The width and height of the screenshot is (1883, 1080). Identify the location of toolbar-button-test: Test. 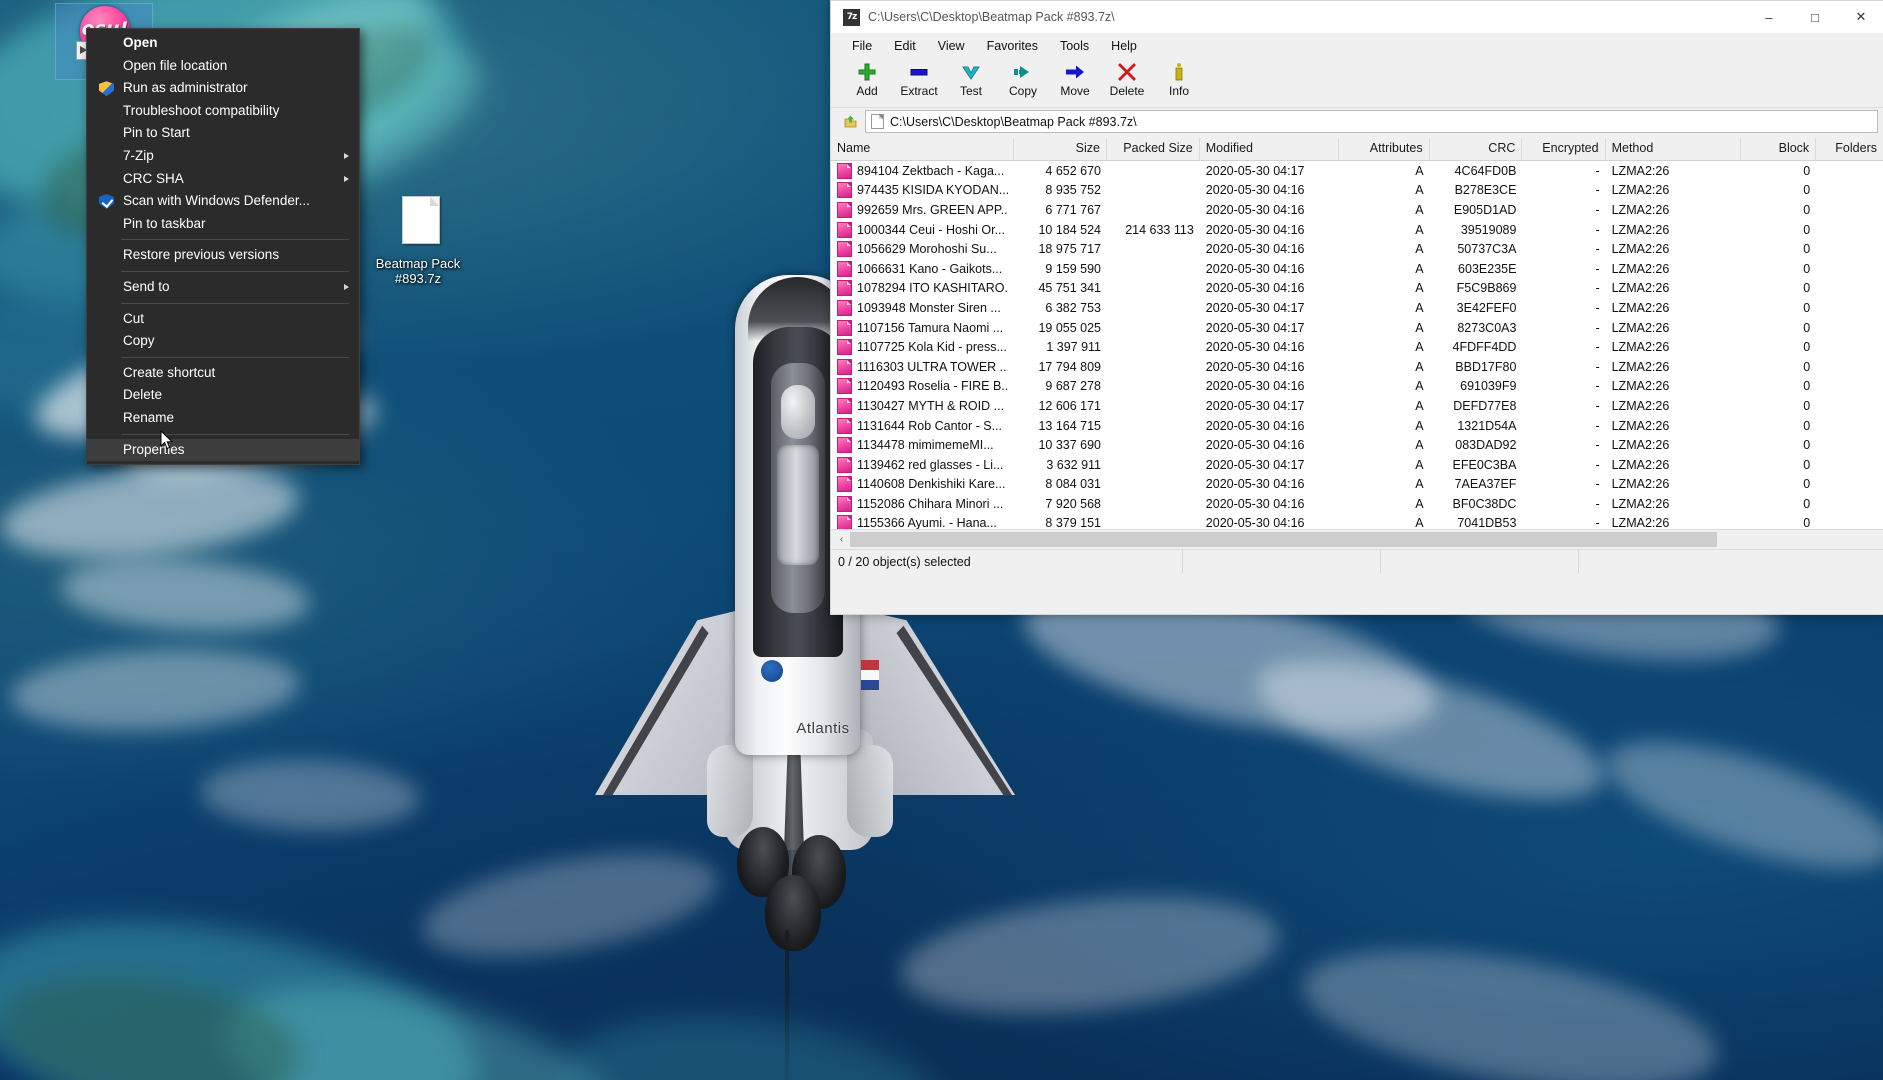
(971, 78).